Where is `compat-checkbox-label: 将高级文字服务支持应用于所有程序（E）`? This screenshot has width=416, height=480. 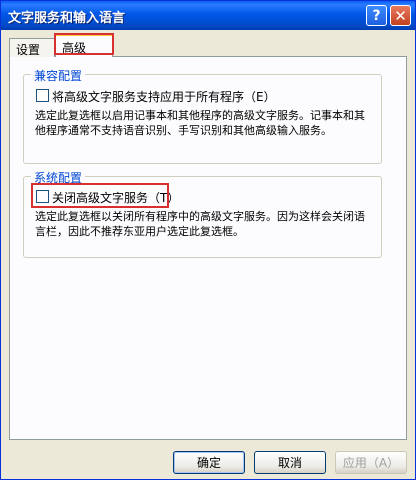
compat-checkbox-label: 将高级文字服务支持应用于所有程序（E） is located at coordinates (164, 96).